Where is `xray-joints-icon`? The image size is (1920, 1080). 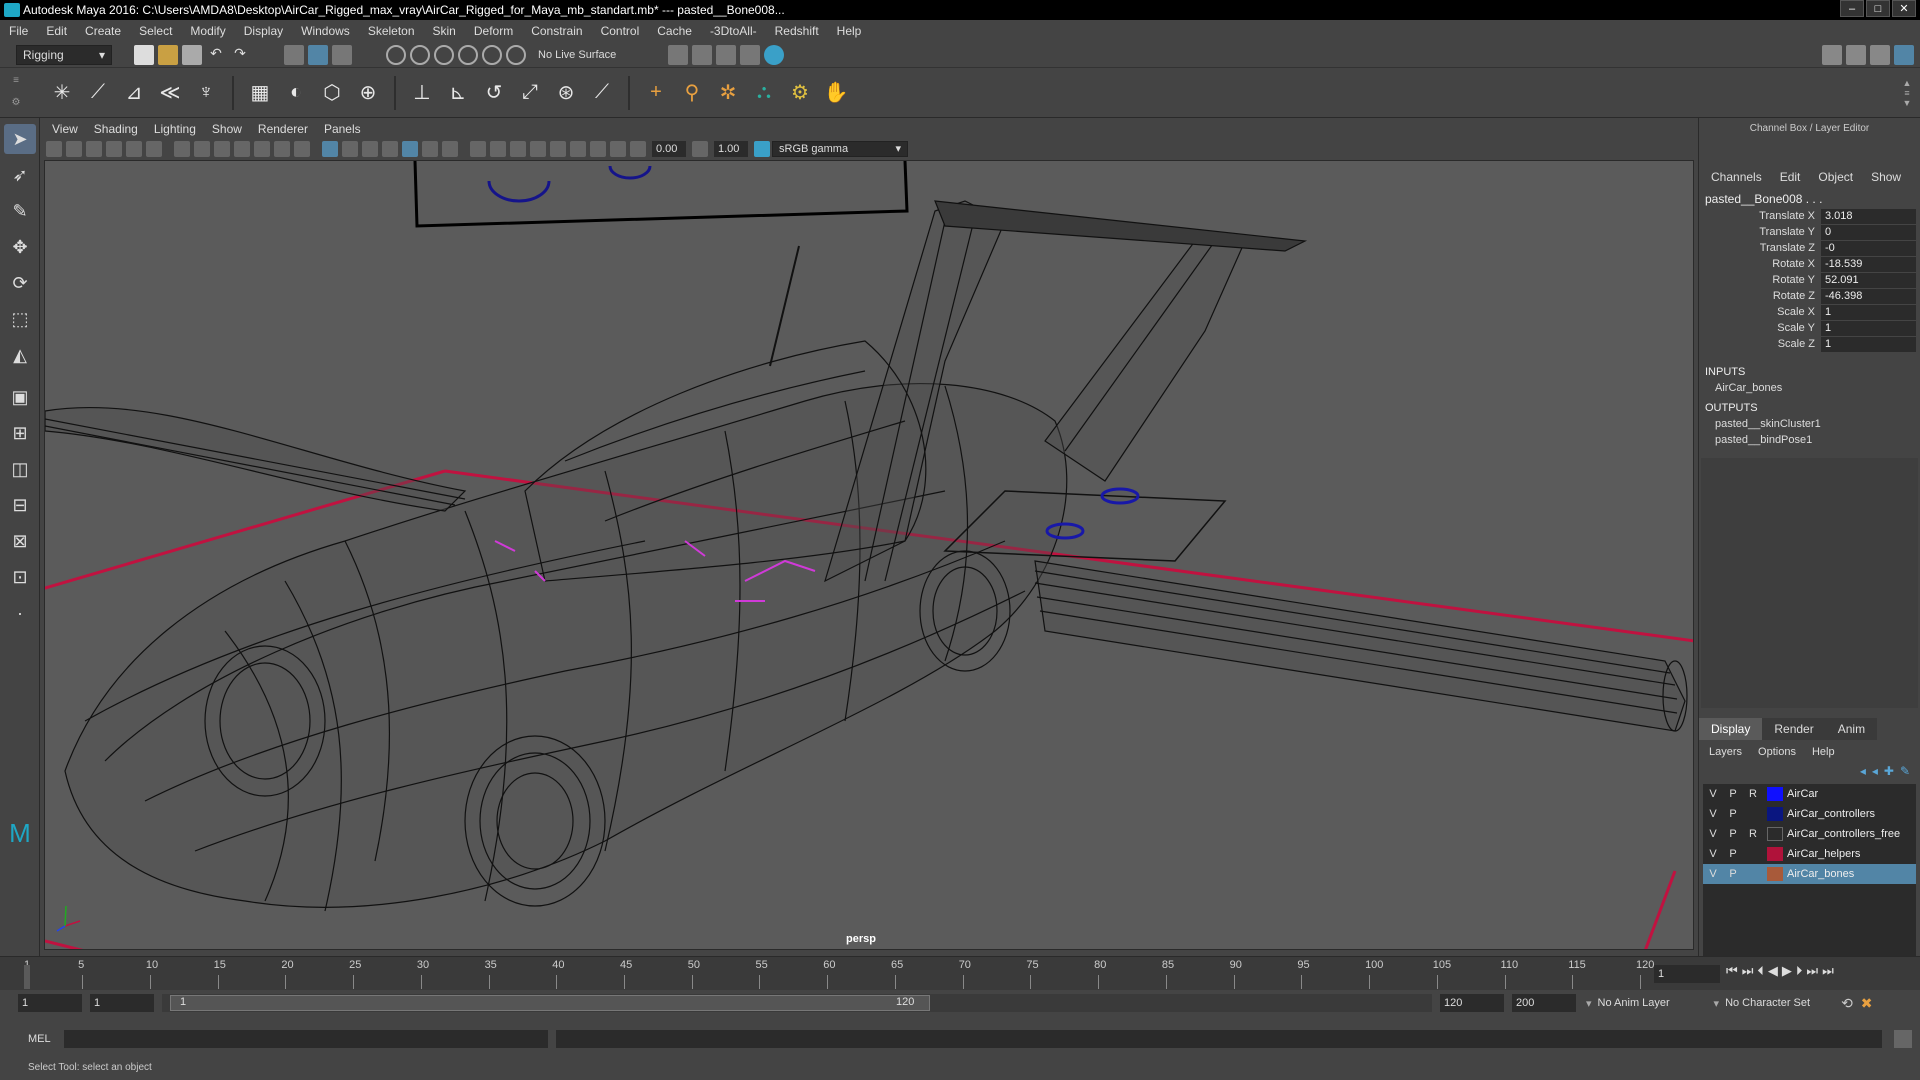 xray-joints-icon is located at coordinates (430, 149).